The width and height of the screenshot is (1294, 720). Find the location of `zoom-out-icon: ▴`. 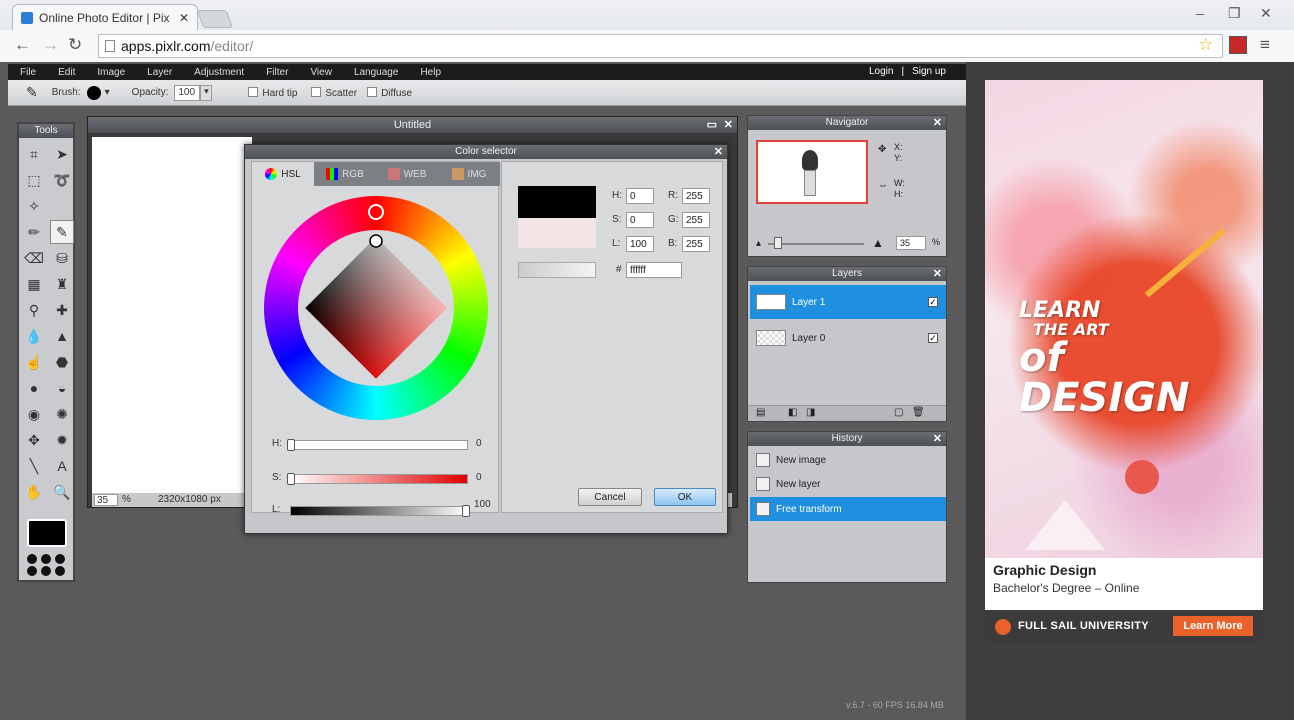

zoom-out-icon: ▴ is located at coordinates (758, 243).